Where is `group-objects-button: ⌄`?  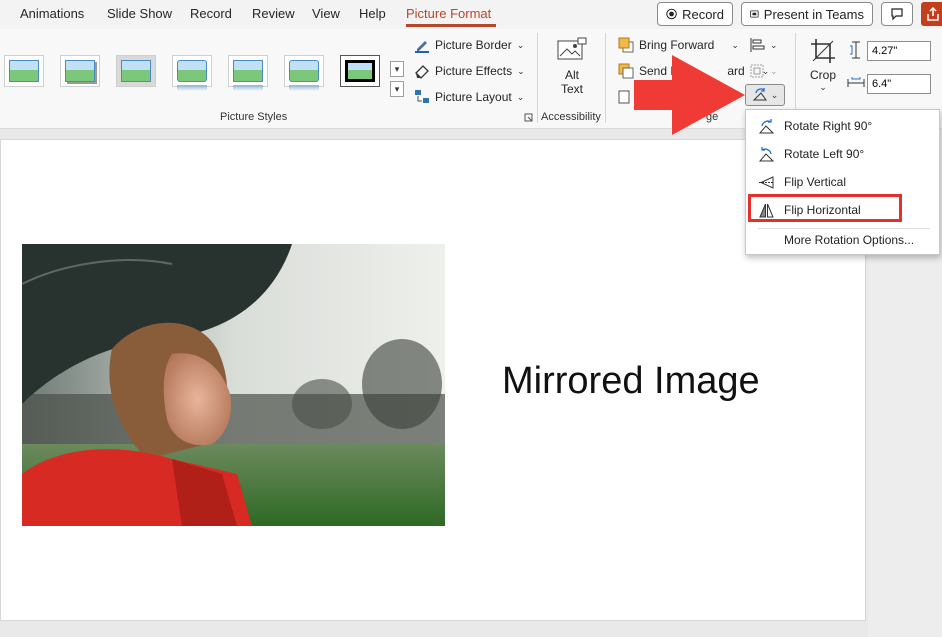
group-objects-button: ⌄ is located at coordinates (763, 71).